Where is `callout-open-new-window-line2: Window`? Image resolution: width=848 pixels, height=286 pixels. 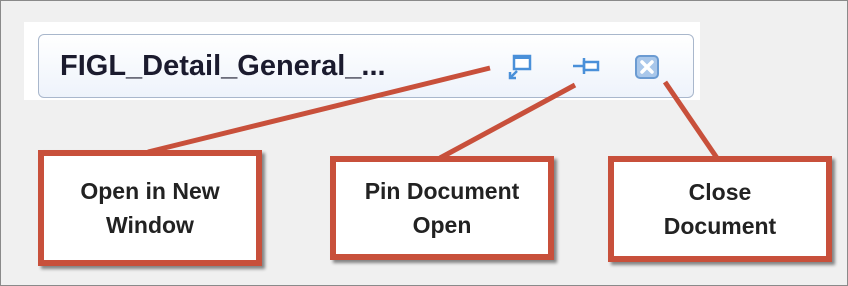
callout-open-new-window-line2: Window is located at coordinates (150, 225).